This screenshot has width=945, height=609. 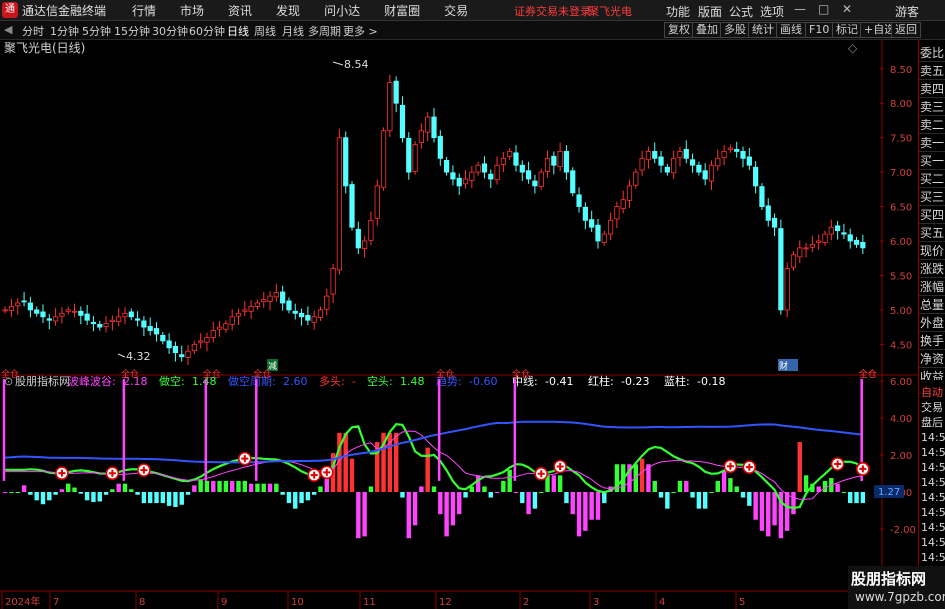 What do you see at coordinates (192, 10) in the screenshot?
I see `menu-item-market: 市场` at bounding box center [192, 10].